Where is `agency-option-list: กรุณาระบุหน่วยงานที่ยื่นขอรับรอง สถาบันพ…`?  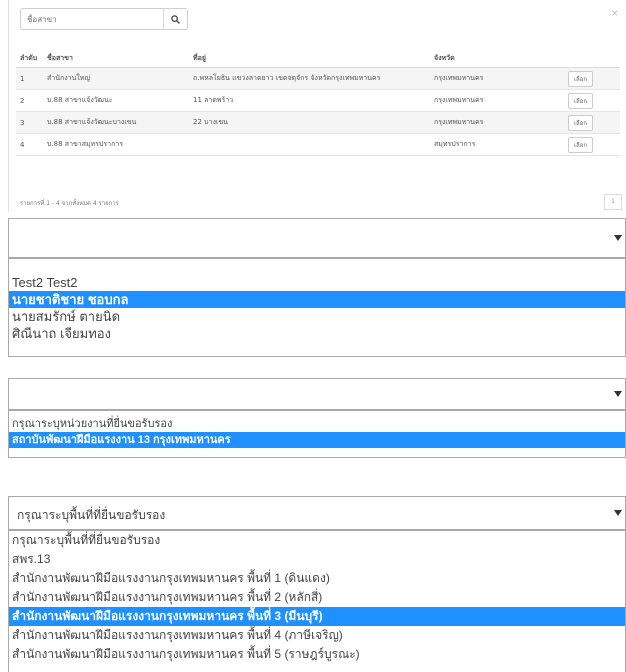
agency-option-list: กรุณาระบุหน่วยงานที่ยื่นขอรับรอง สถาบันพ… is located at coordinates (317, 434).